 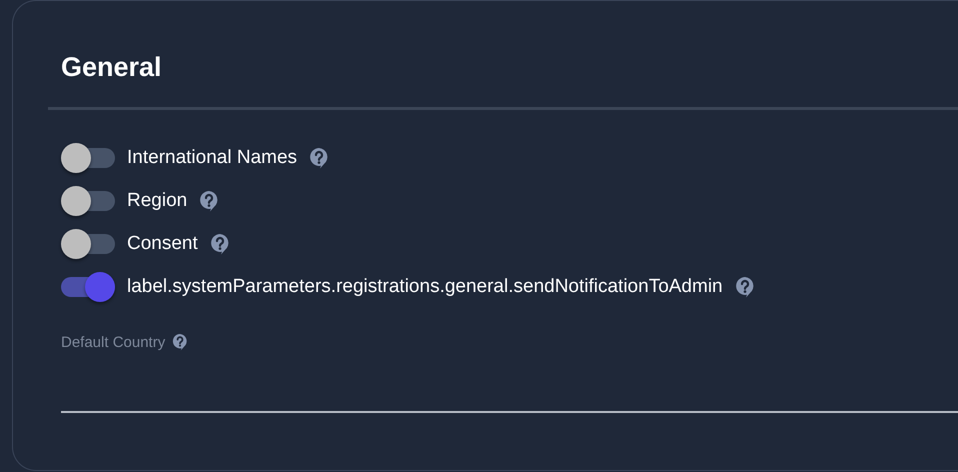 What do you see at coordinates (157, 201) in the screenshot?
I see `toggle-label: Region` at bounding box center [157, 201].